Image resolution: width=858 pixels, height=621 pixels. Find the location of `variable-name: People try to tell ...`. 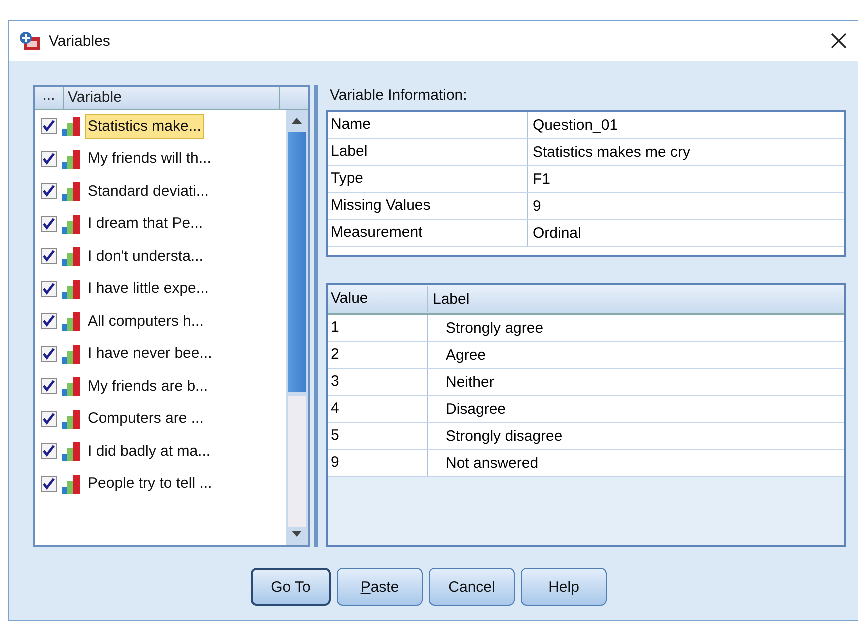

variable-name: People try to tell ... is located at coordinates (150, 483).